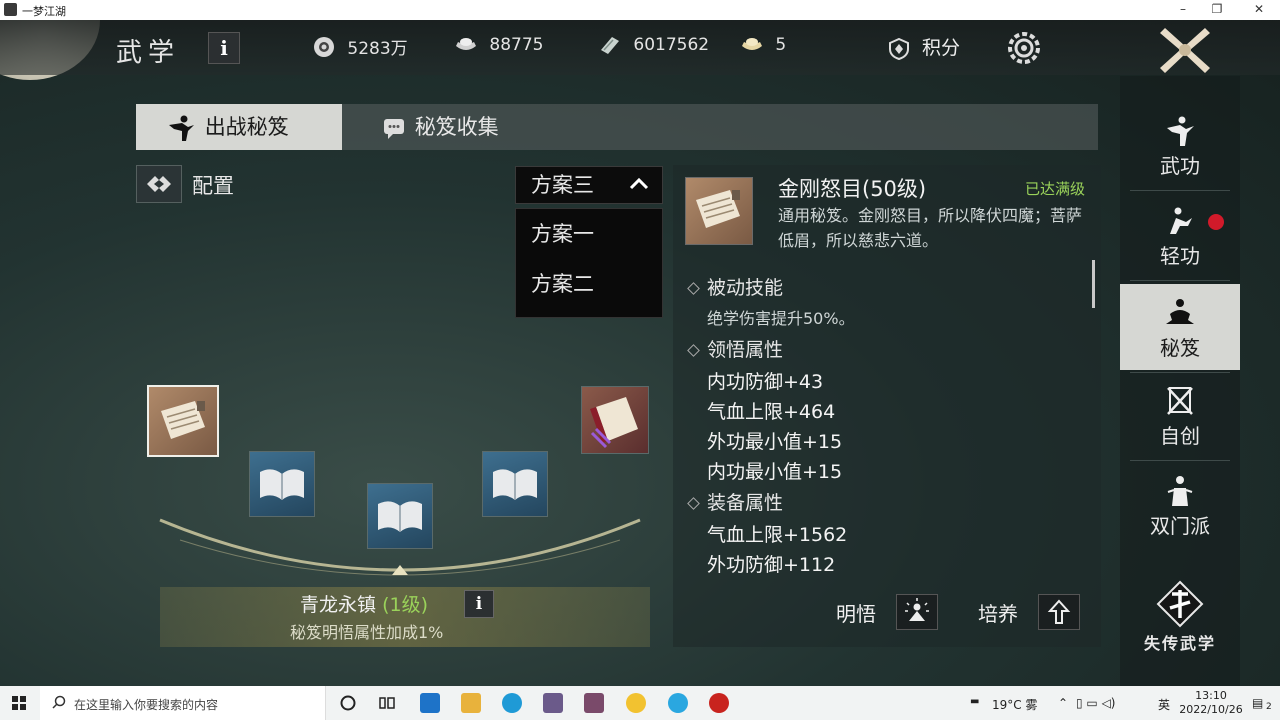 The width and height of the screenshot is (1280, 720). I want to click on equip-stat: 气血上限+1562, so click(777, 535).